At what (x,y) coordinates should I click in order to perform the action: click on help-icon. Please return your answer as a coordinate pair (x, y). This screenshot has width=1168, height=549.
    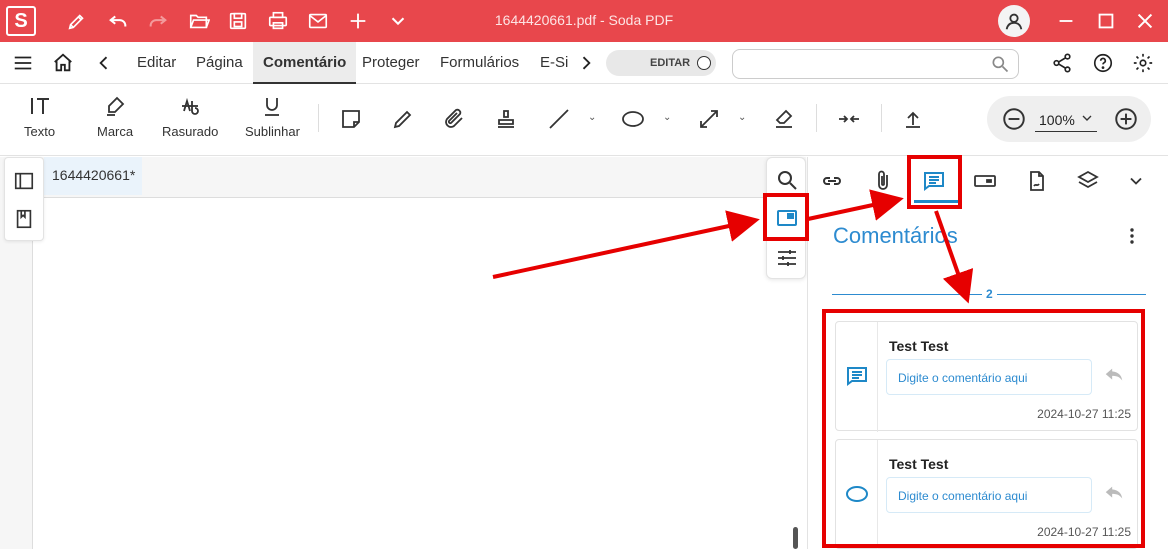
    Looking at the image, I should click on (1103, 63).